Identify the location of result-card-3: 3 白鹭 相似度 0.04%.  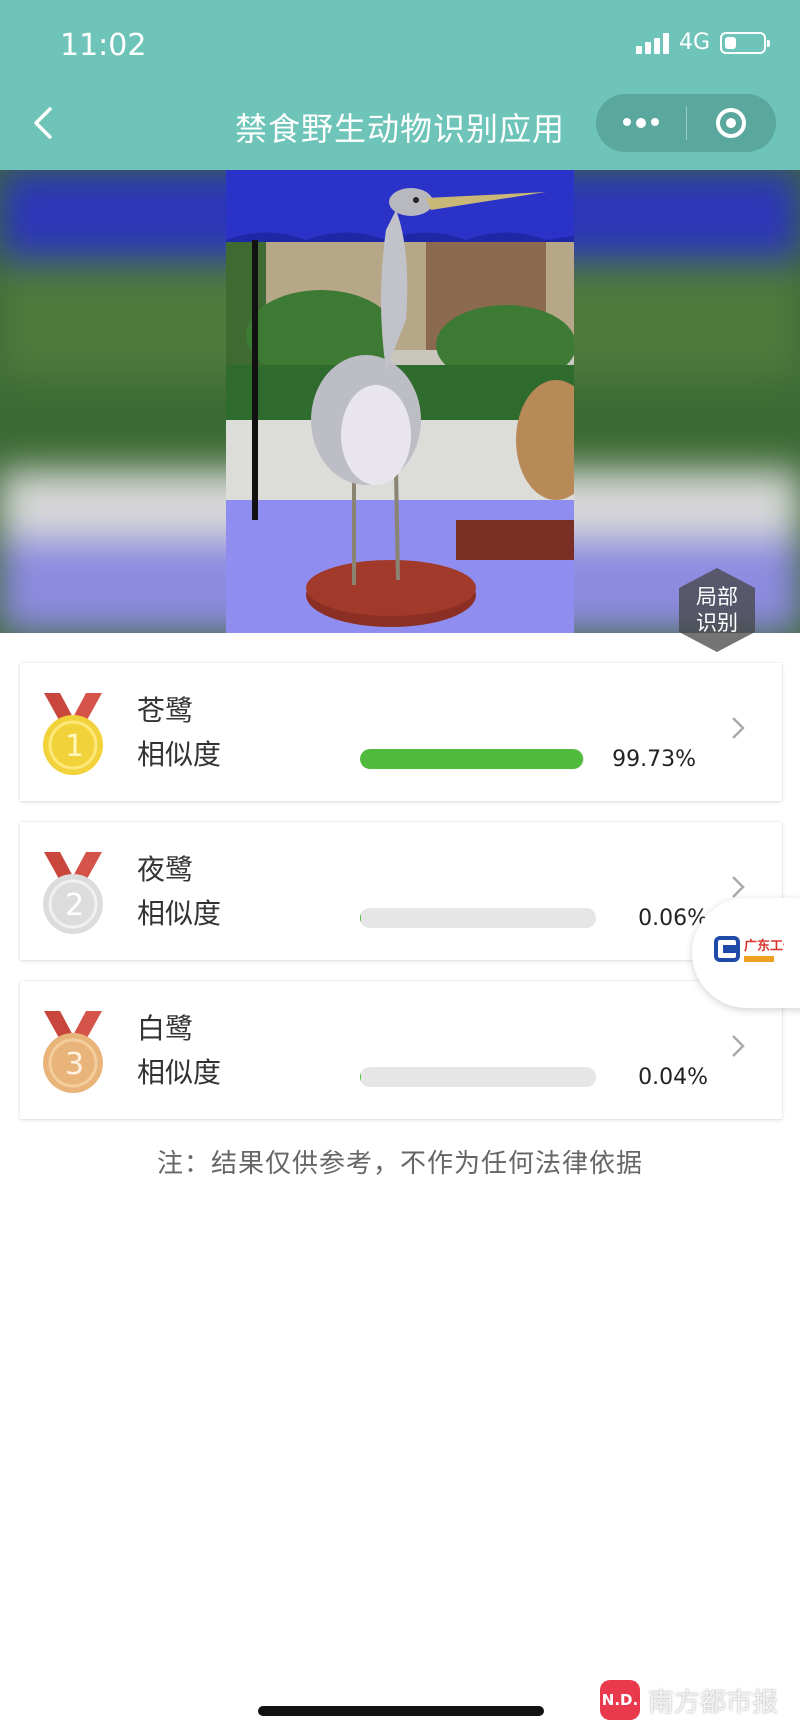
(401, 1050).